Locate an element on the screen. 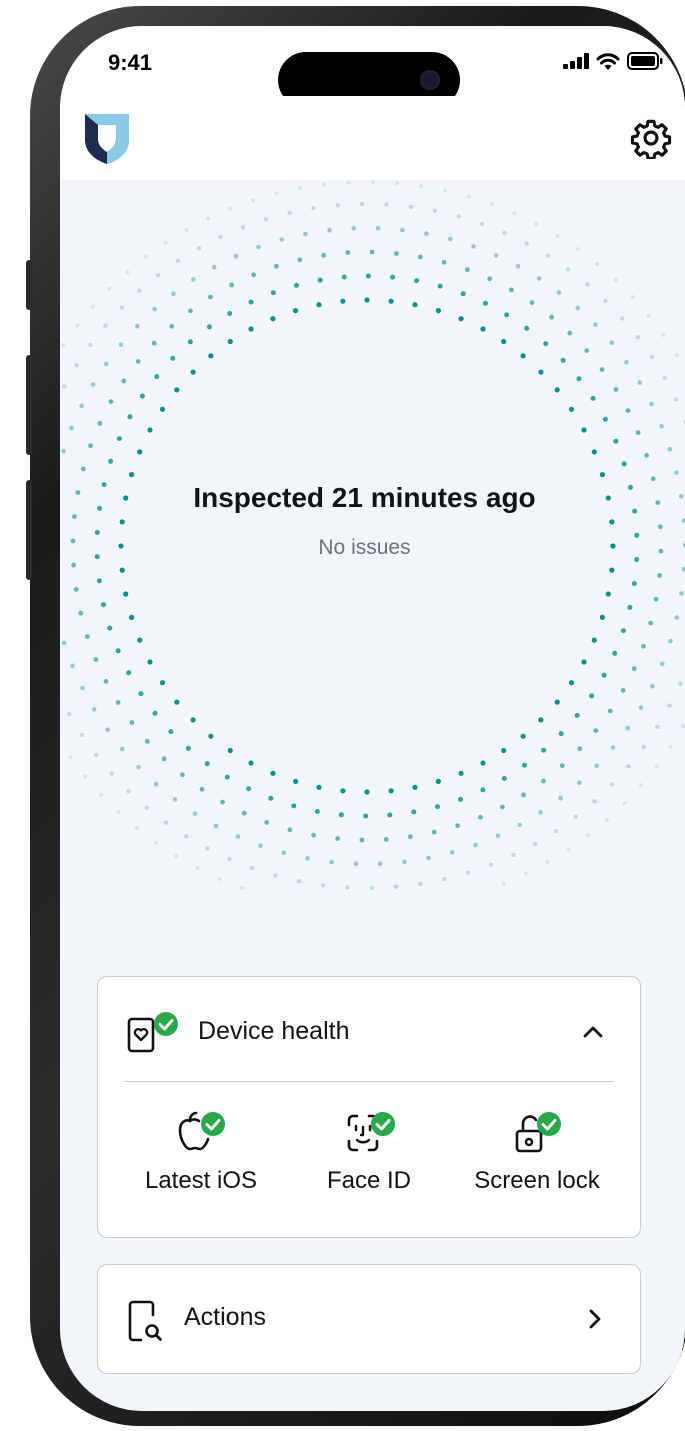 The width and height of the screenshot is (685, 1431). app-header is located at coordinates (372, 138).